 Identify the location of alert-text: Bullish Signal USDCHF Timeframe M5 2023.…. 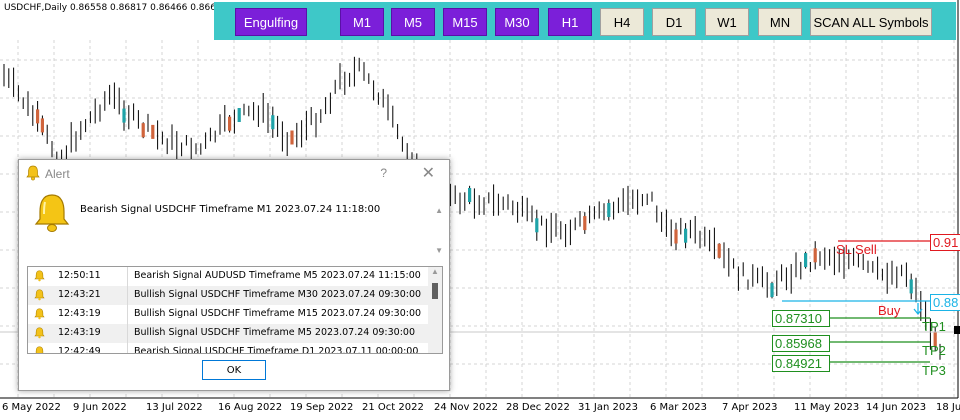
(274, 332).